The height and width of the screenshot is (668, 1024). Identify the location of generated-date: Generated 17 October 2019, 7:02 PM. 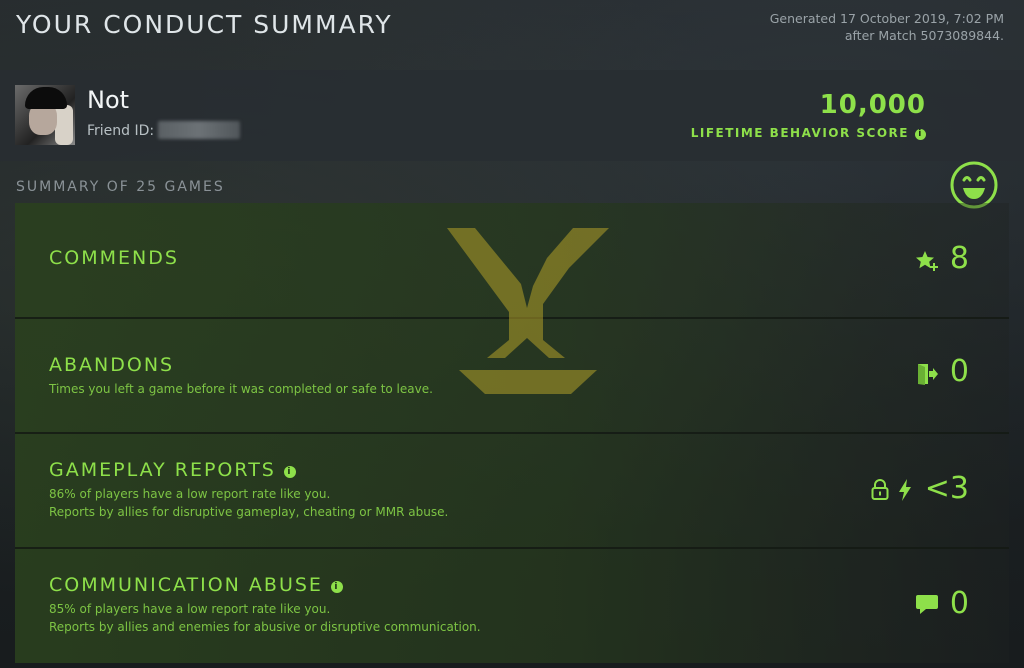
(886, 18).